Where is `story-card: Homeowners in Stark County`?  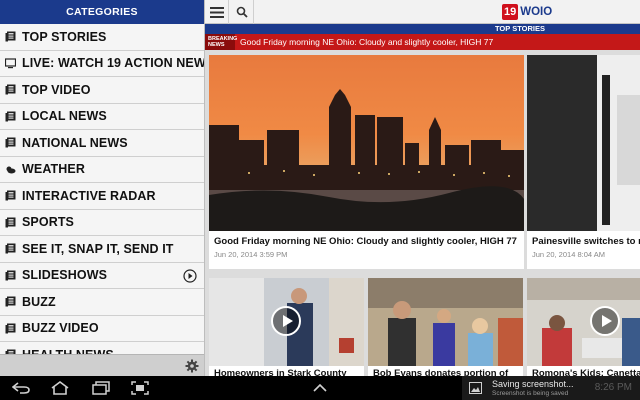 story-card: Homeowners in Stark County is located at coordinates (286, 327).